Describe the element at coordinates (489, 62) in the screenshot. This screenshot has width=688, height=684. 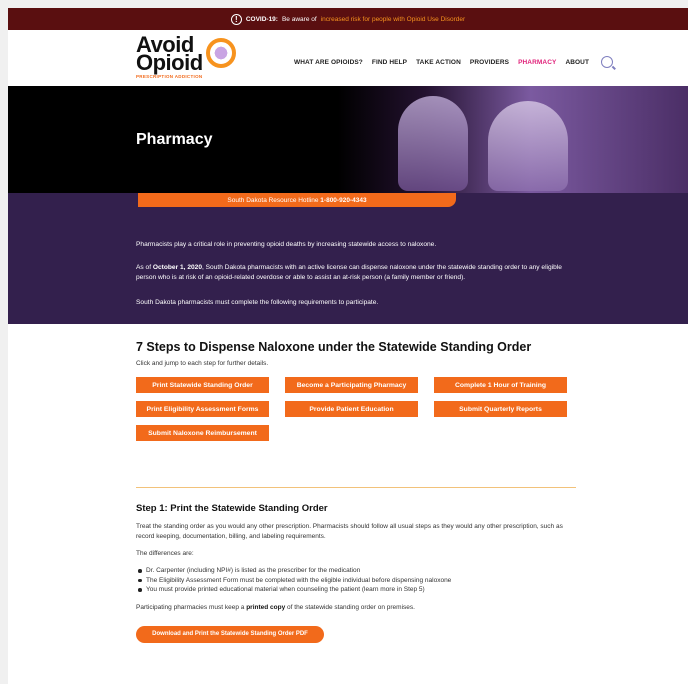
I see `nav-item-providers: PROVIDERS` at that location.